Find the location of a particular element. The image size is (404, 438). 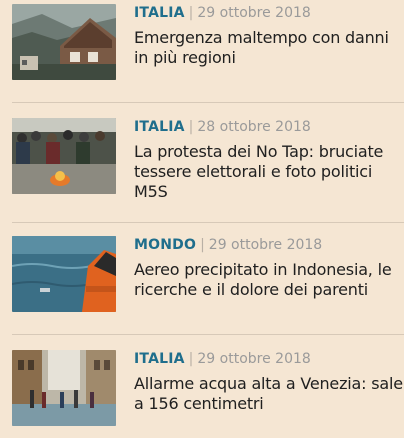

sea-rescue-photo is located at coordinates (64, 274).